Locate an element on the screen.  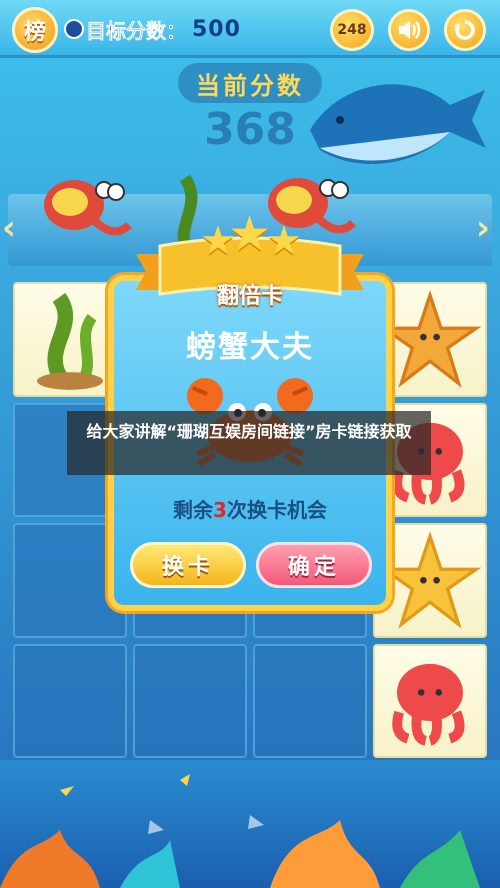
moves-badge-value: 248 is located at coordinates (352, 30).